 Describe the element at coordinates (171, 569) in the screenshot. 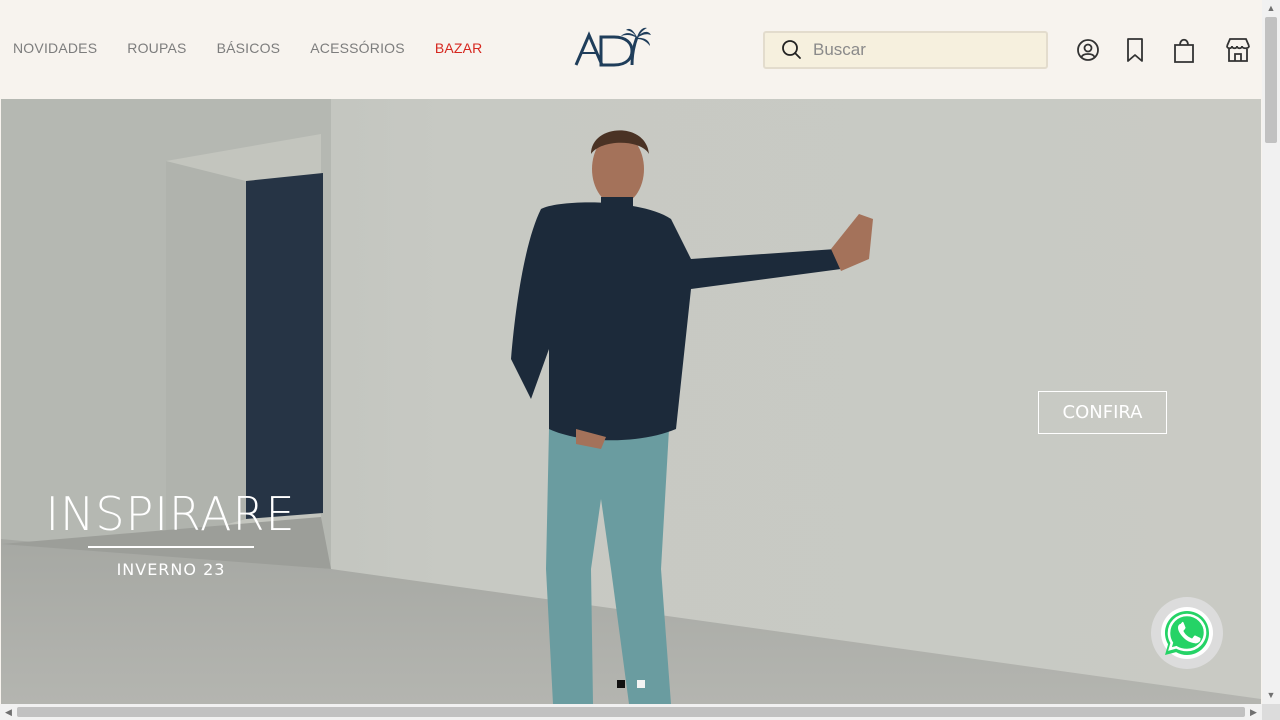

I see `hero-subtitle: INVERNO 23` at that location.